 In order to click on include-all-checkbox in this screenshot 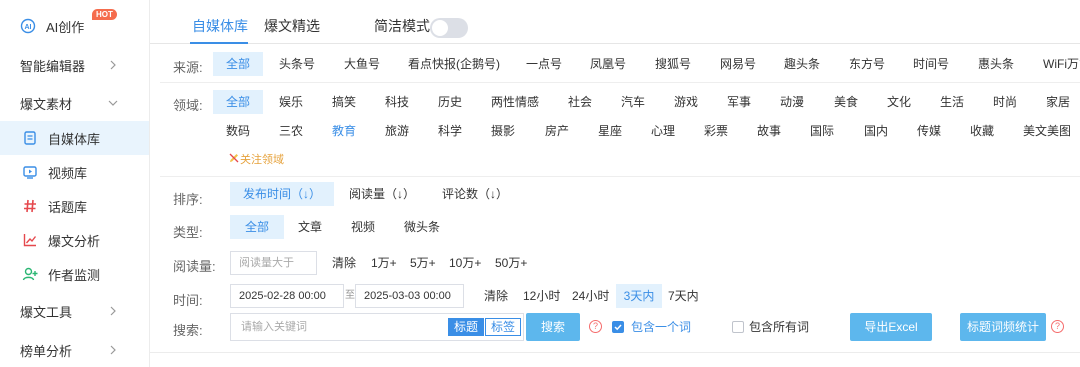, I will do `click(738, 327)`.